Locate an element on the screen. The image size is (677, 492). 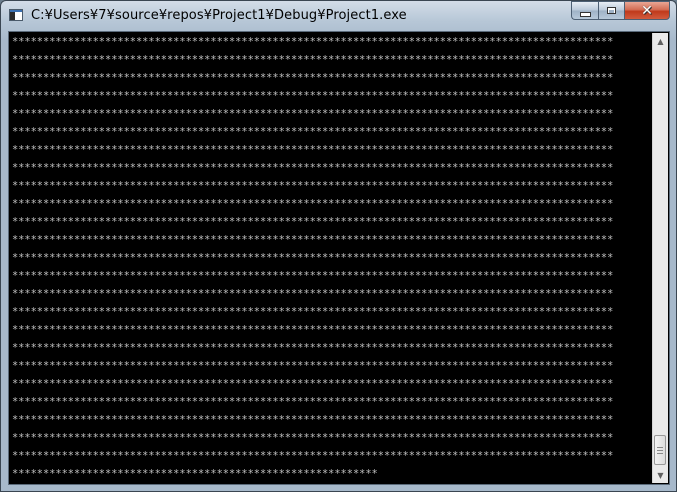
vertical-scrollbar: ▲ ▼ is located at coordinates (660, 258).